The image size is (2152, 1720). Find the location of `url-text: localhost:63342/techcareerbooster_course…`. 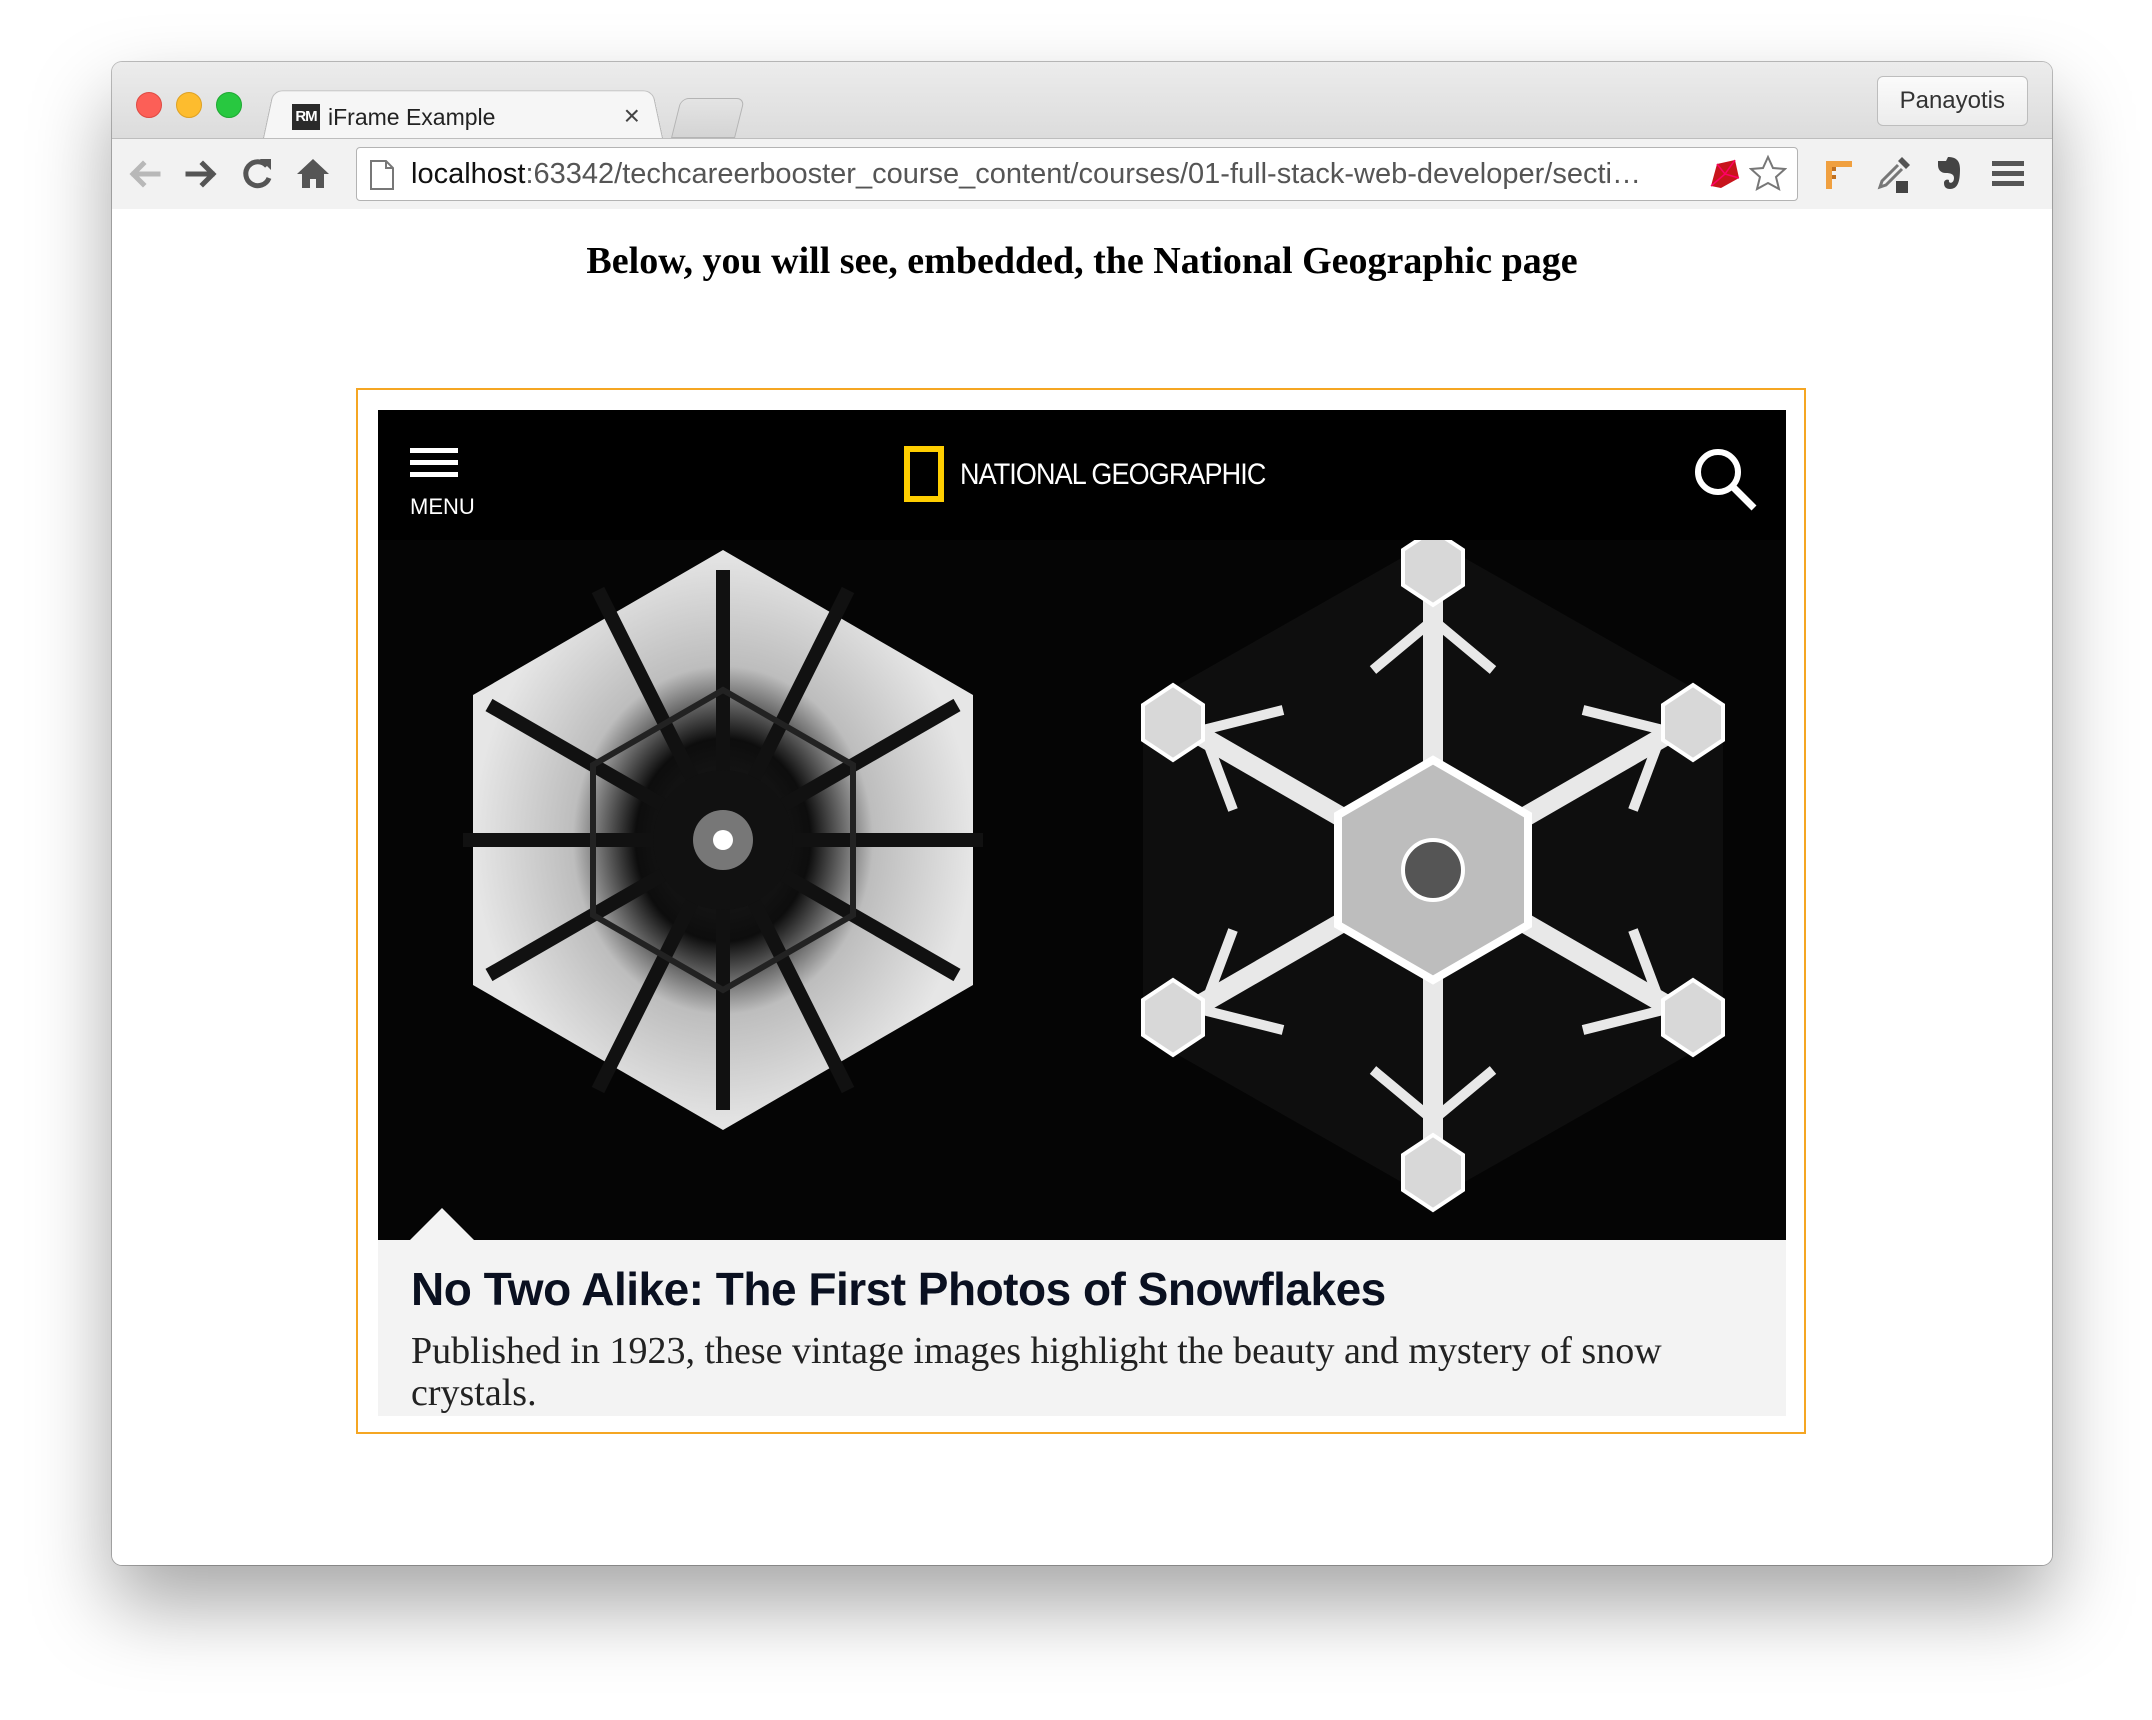

url-text: localhost:63342/techcareerbooster_course… is located at coordinates (1026, 174).